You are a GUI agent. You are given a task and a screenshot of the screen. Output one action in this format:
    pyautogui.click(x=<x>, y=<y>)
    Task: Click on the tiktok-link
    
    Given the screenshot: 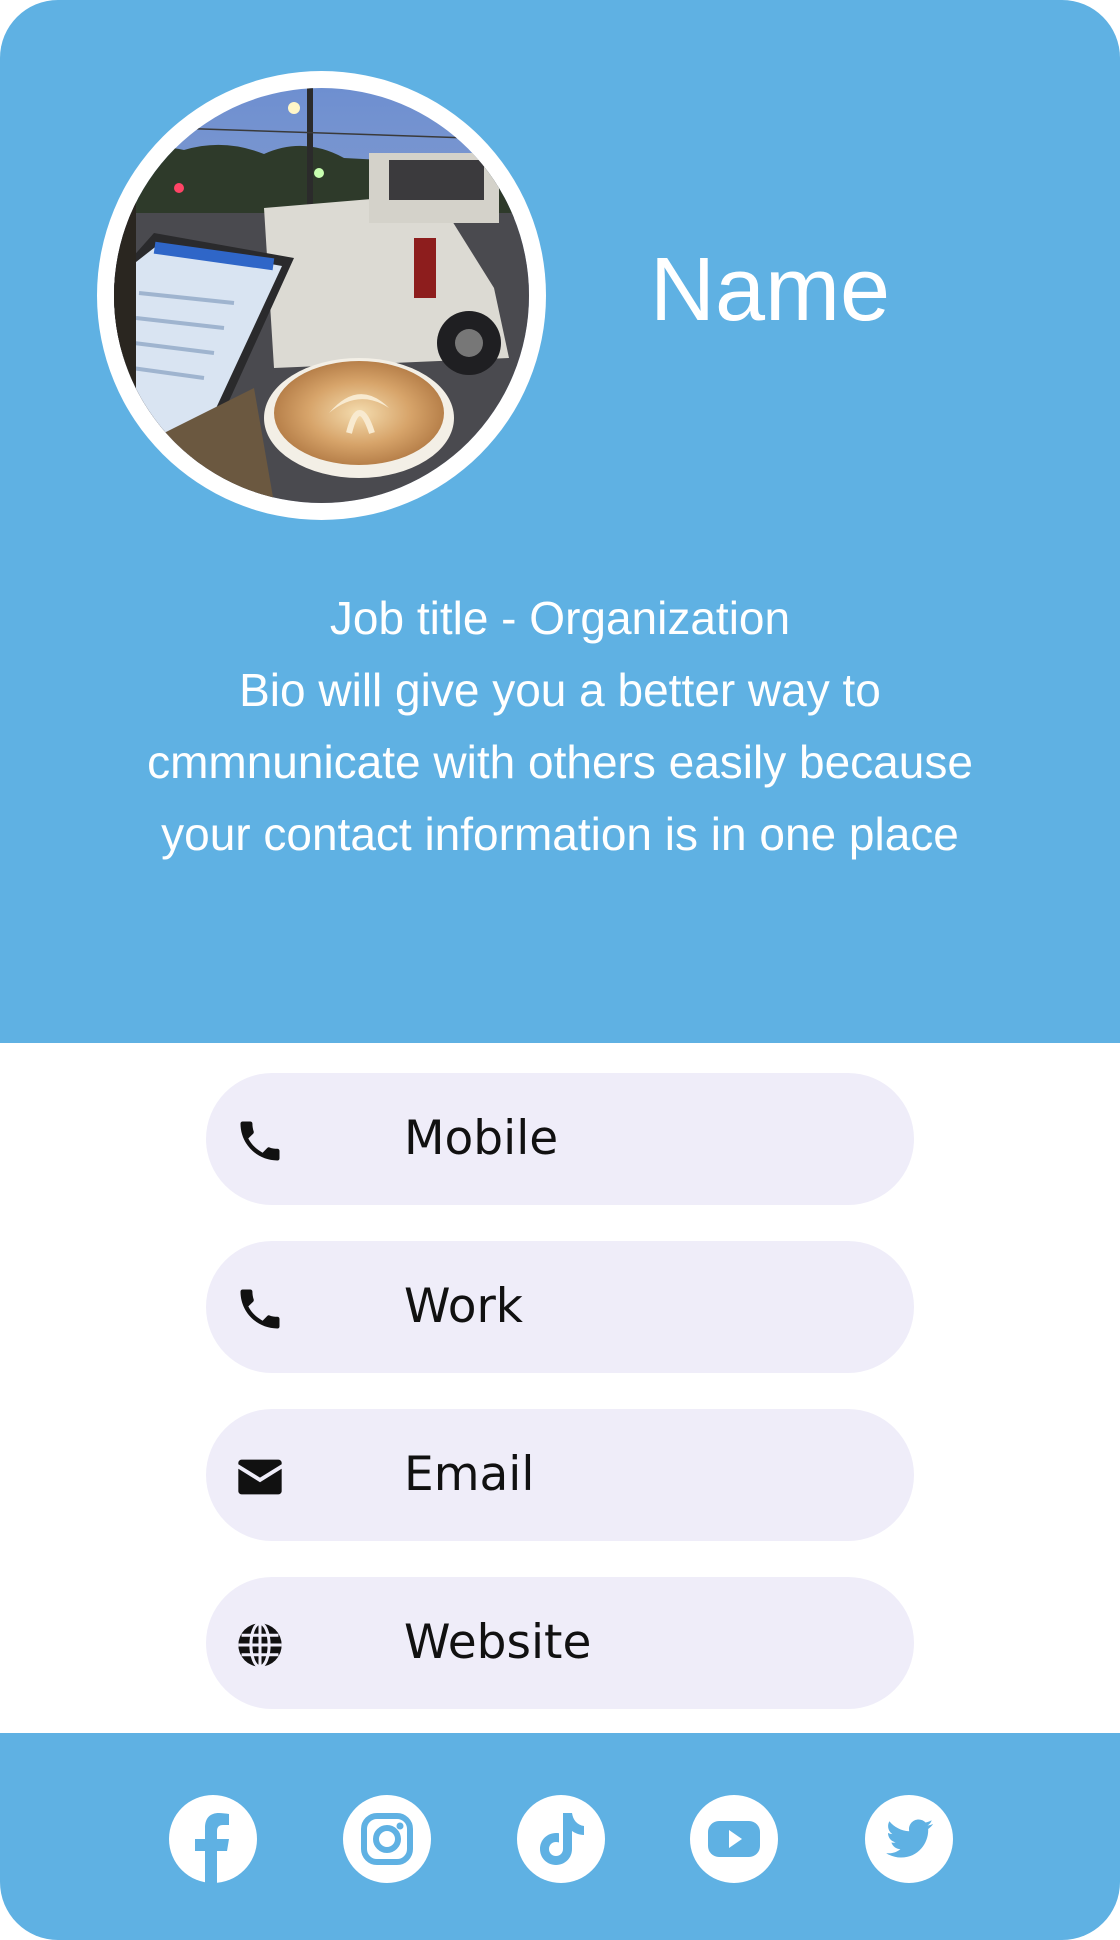 What is the action you would take?
    pyautogui.click(x=561, y=1839)
    